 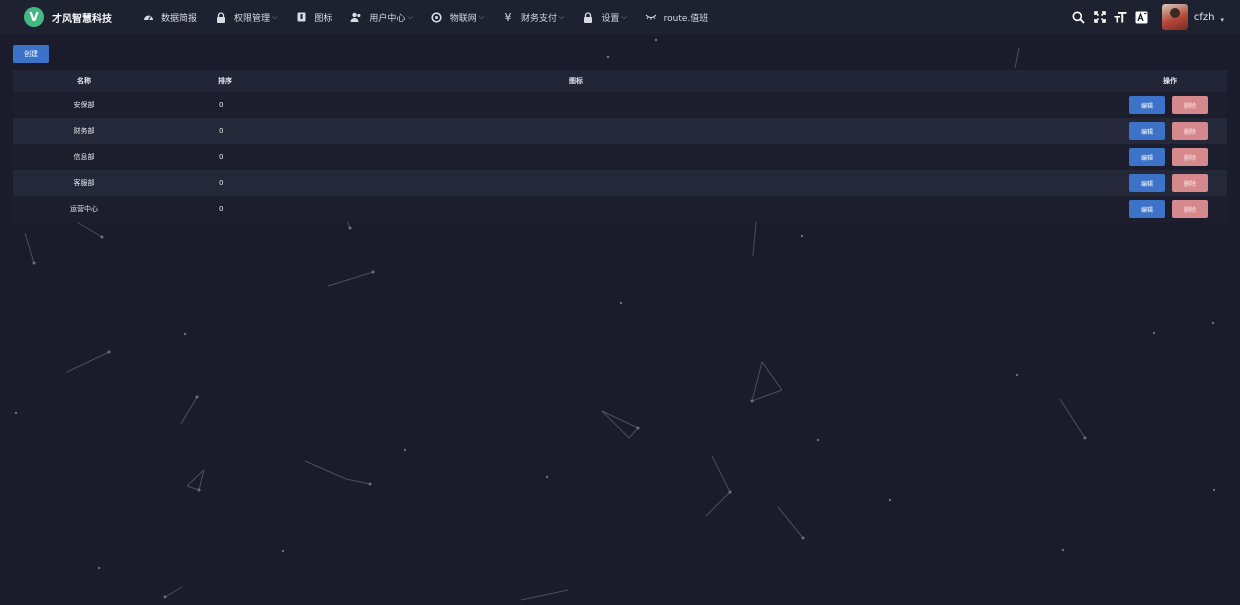 I want to click on cell-name: 客服部, so click(x=84, y=183).